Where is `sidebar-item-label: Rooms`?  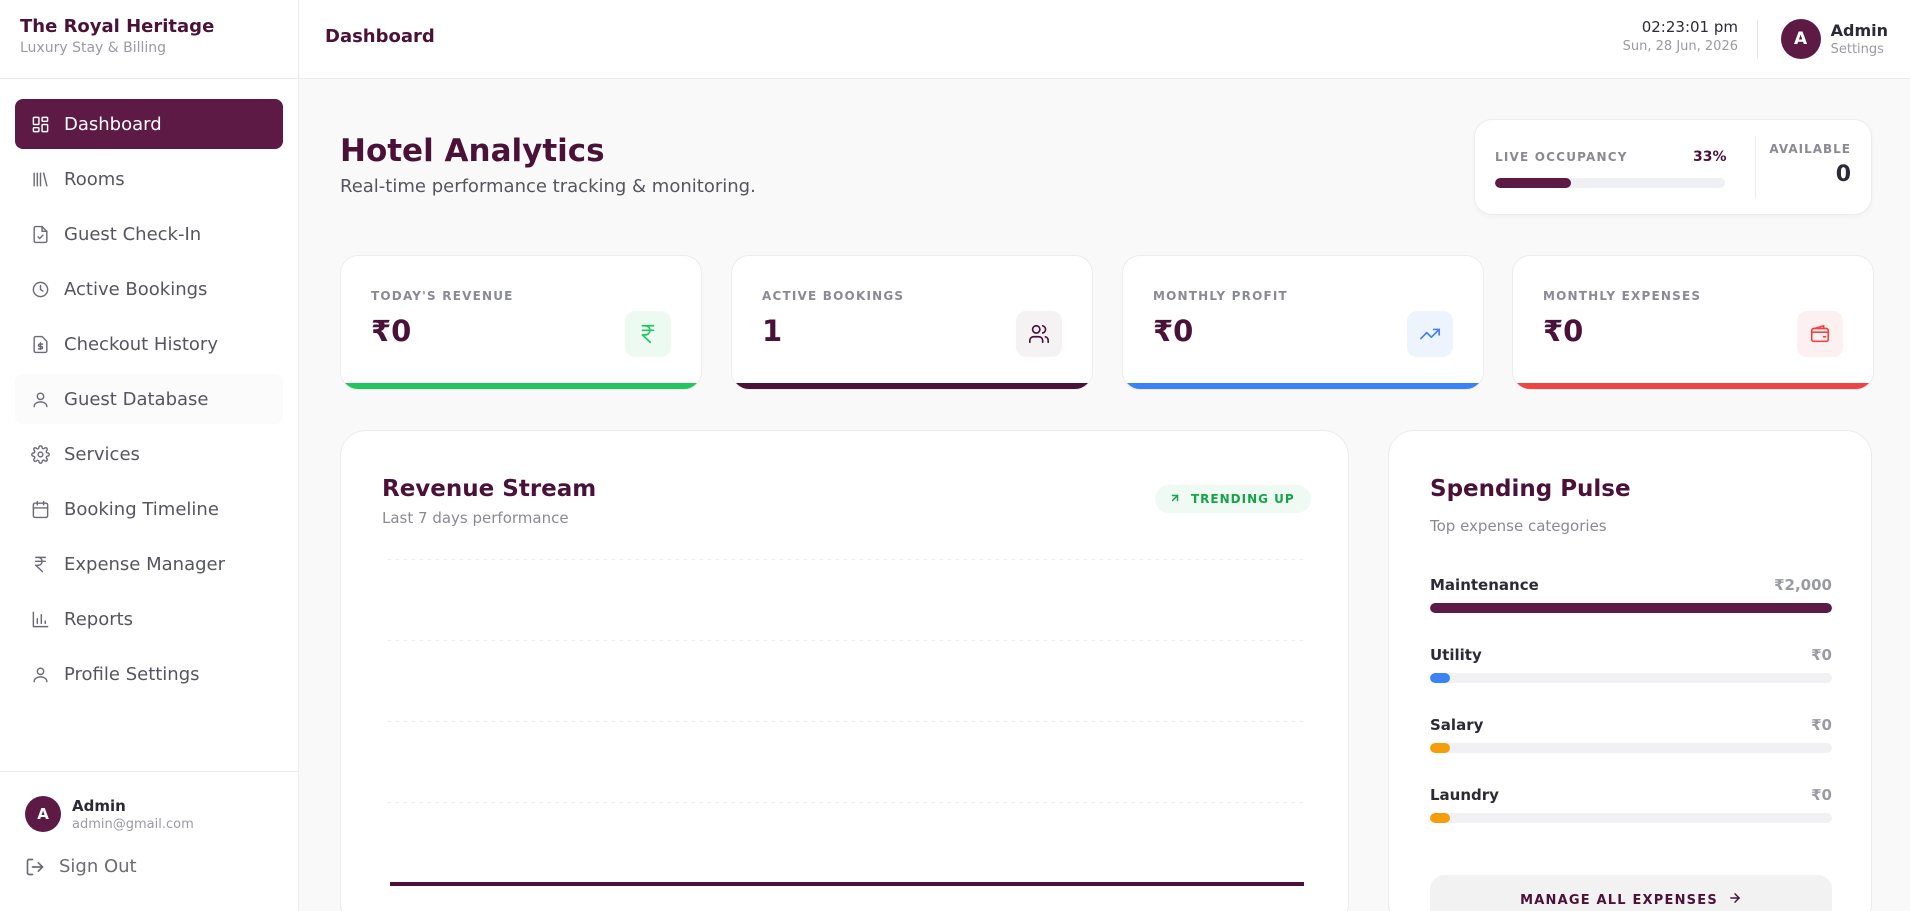 sidebar-item-label: Rooms is located at coordinates (94, 179).